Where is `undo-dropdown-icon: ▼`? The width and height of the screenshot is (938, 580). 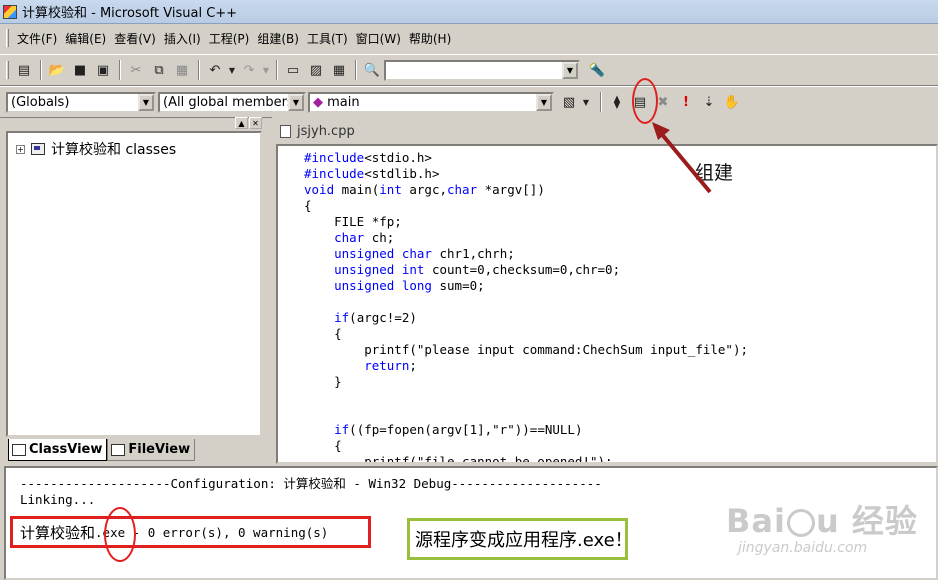
undo-dropdown-icon: ▼ is located at coordinates (232, 70).